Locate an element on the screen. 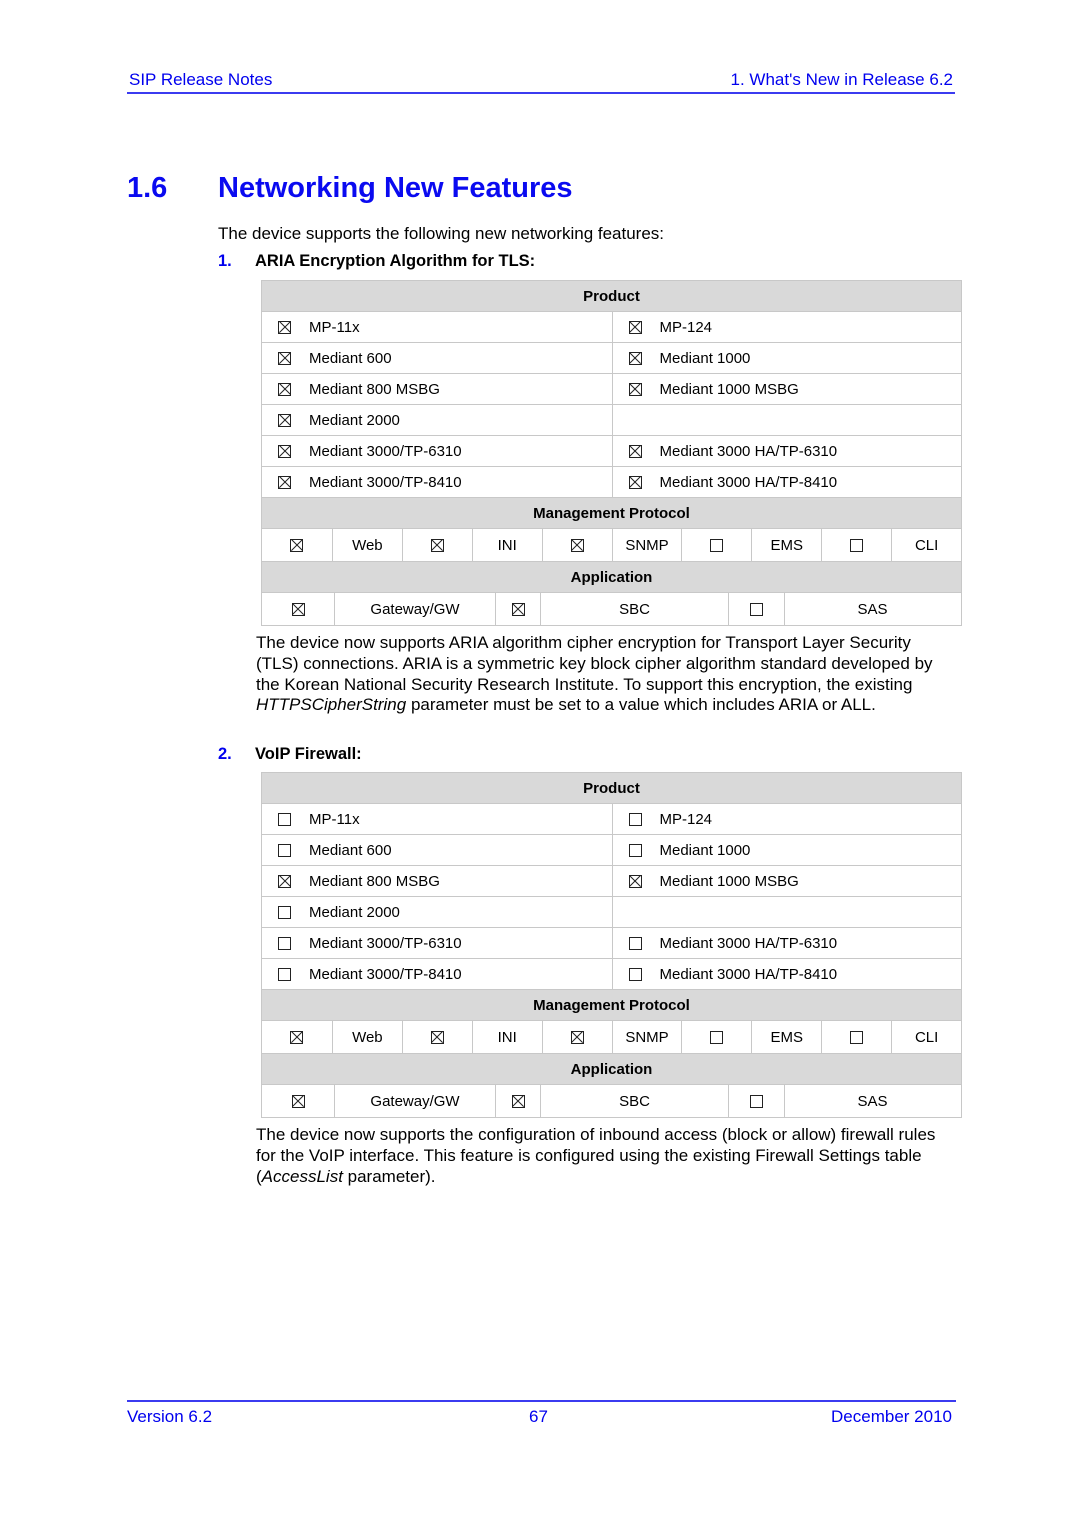 This screenshot has height=1528, width=1080. product-label: Mediant 3000 HA/TP-6310 is located at coordinates (748, 943).